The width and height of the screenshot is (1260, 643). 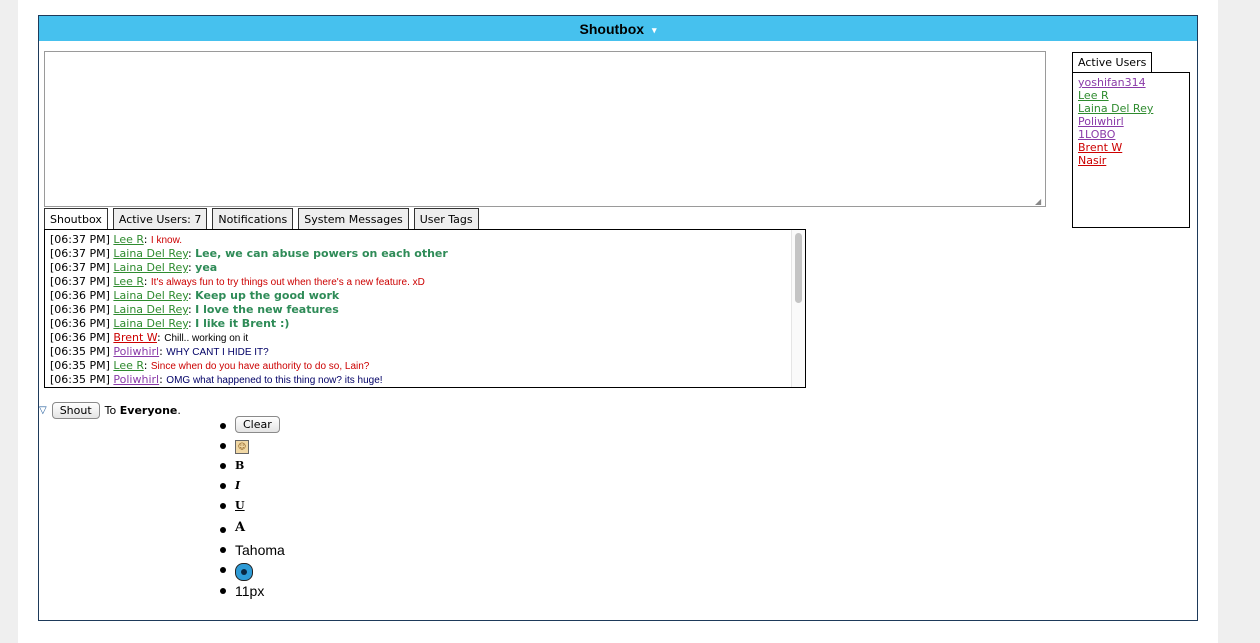 I want to click on shout-button: Shout, so click(x=75, y=410).